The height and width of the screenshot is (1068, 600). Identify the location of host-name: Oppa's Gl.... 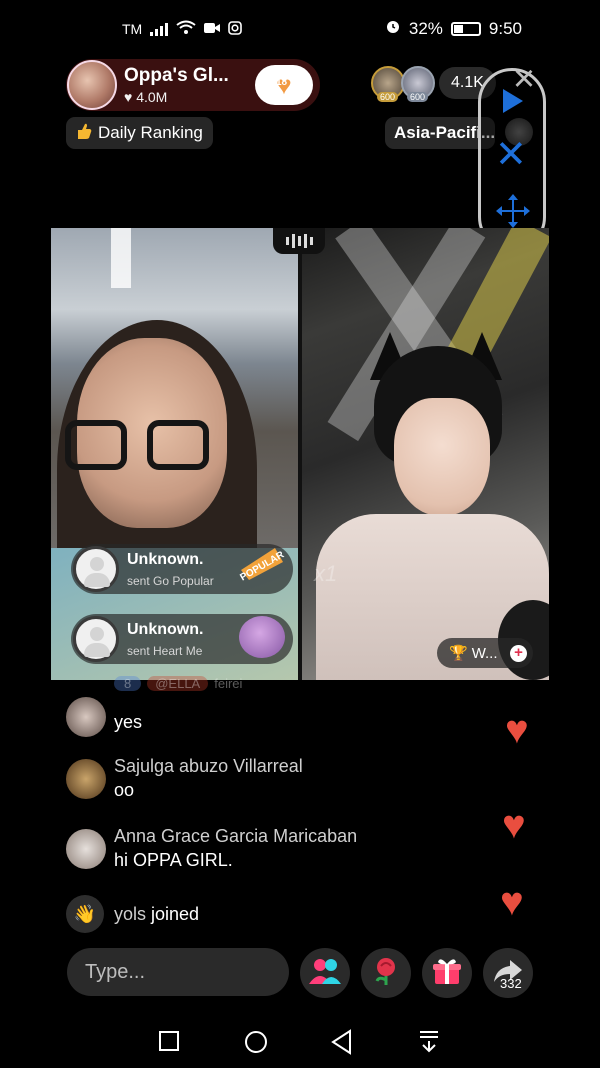
(176, 75).